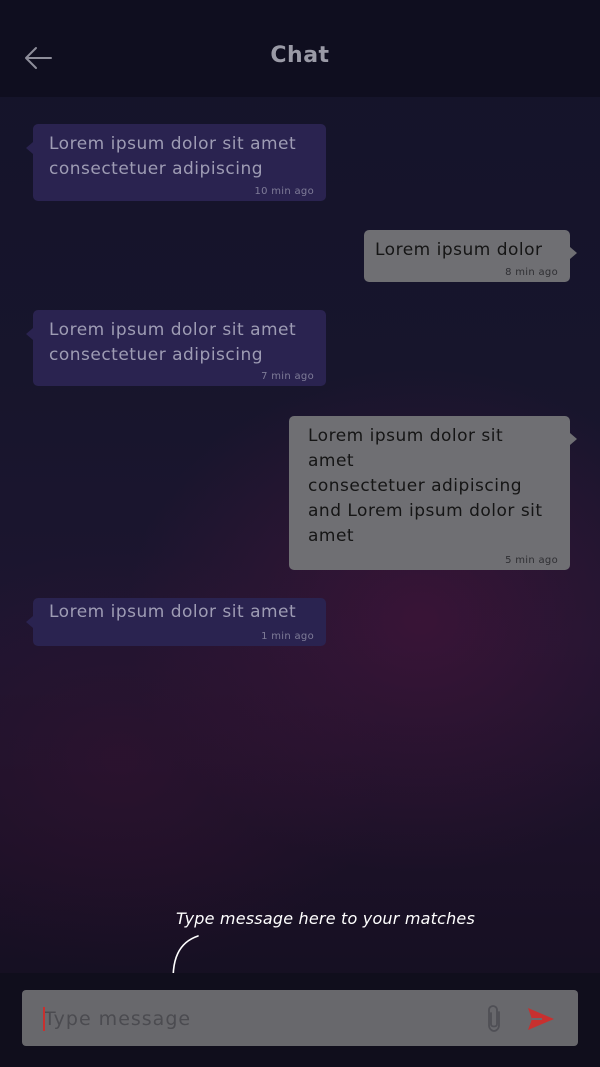  I want to click on message-time: 1 min ago, so click(287, 636).